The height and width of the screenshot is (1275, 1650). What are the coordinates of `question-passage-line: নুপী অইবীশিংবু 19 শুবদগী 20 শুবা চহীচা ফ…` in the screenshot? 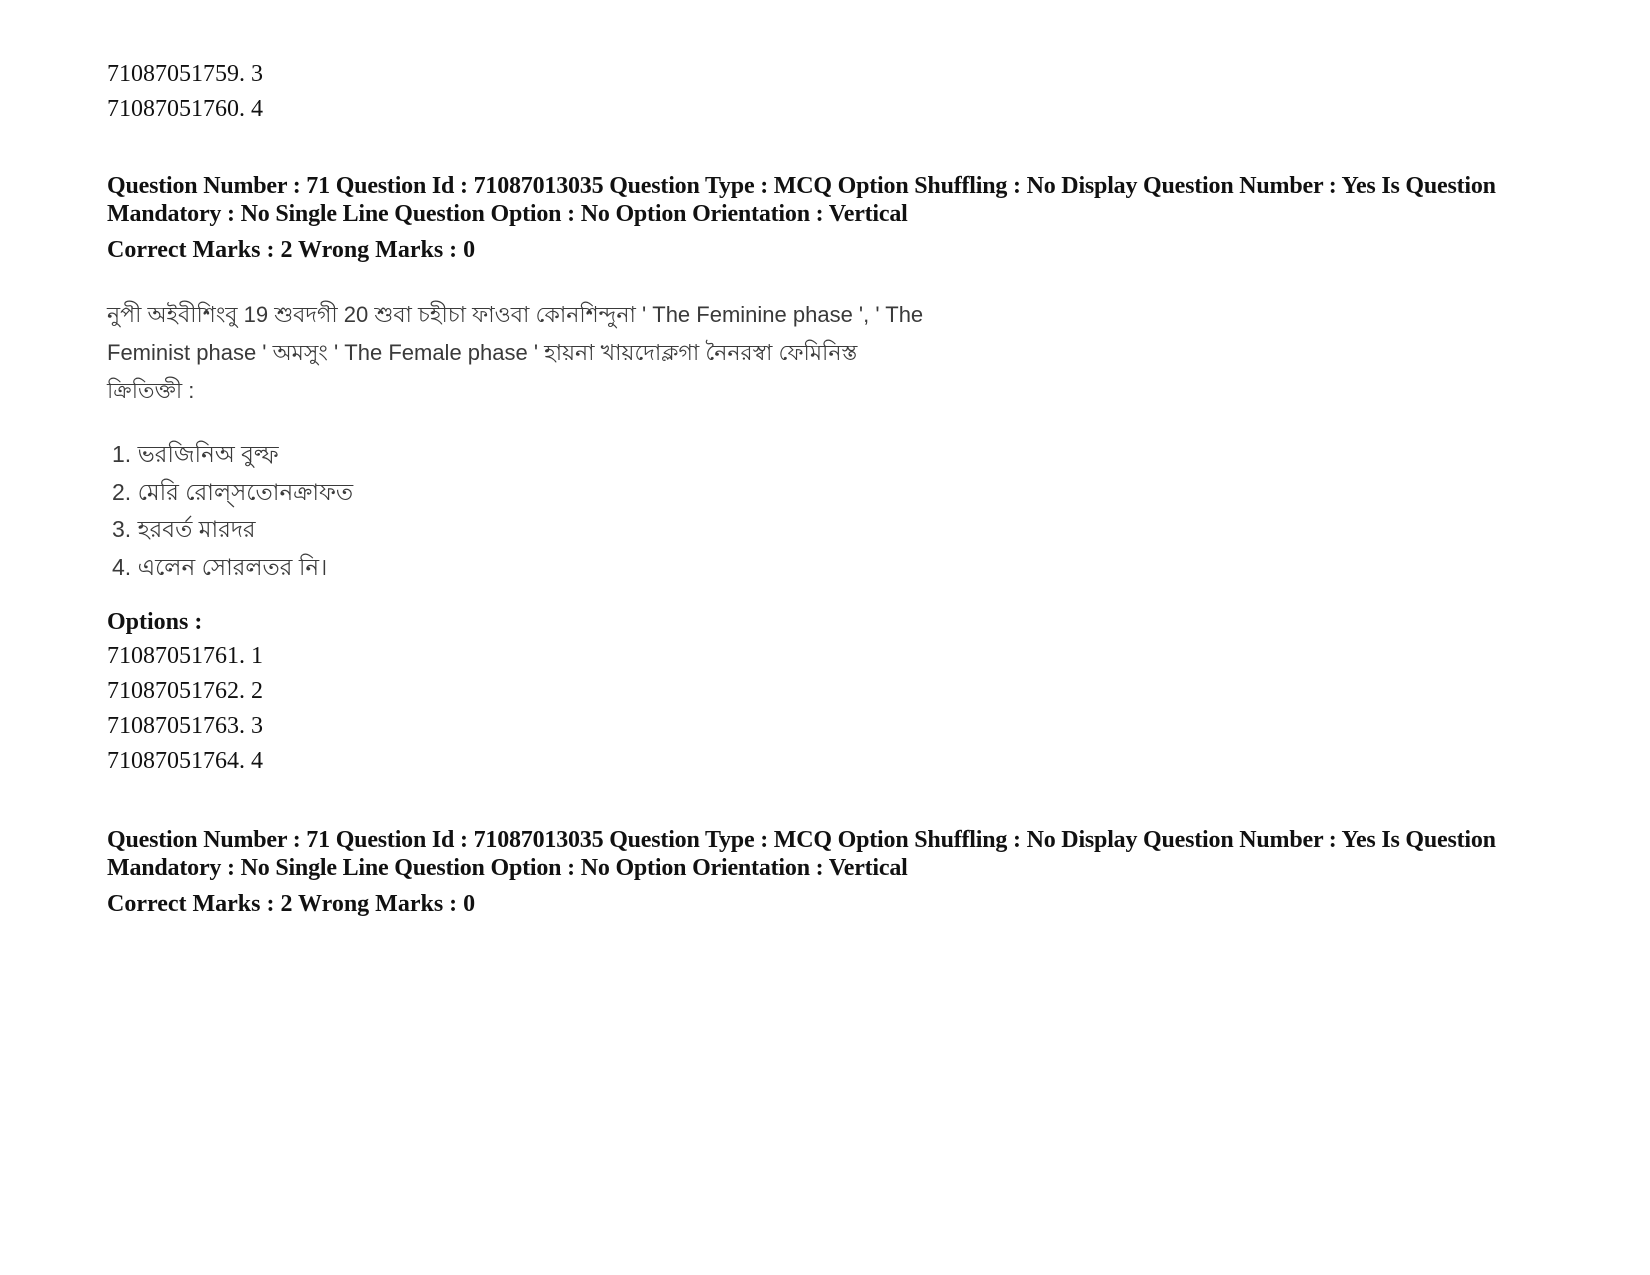 It's located at (515, 314).